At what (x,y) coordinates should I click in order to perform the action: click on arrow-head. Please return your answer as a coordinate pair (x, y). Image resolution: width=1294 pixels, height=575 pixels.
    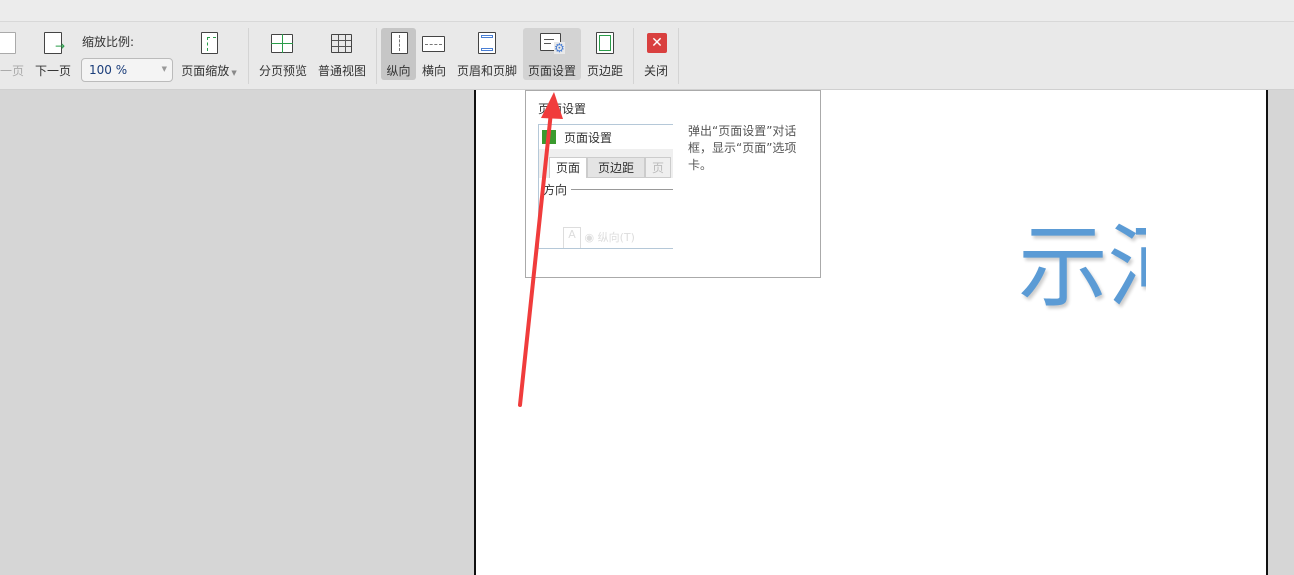
    Looking at the image, I should click on (552, 105).